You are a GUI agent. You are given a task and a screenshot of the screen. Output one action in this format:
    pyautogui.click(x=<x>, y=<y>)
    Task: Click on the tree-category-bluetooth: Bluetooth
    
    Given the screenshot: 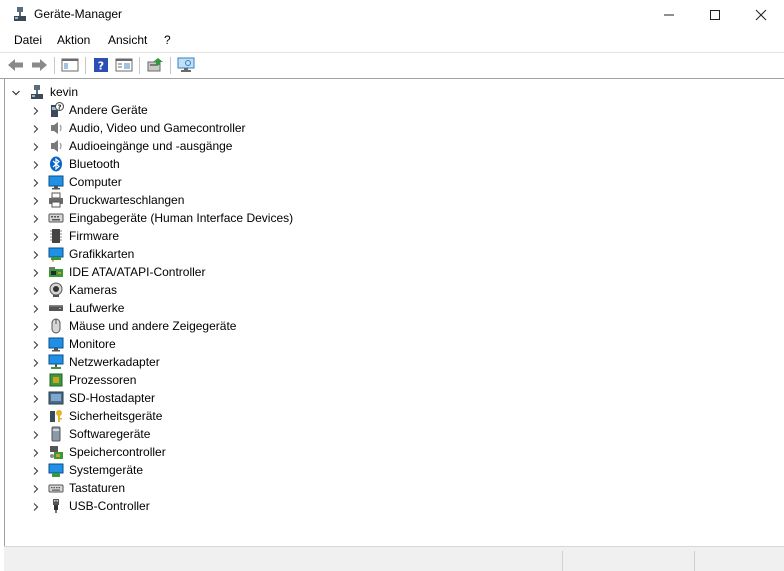 What is the action you would take?
    pyautogui.click(x=385, y=164)
    